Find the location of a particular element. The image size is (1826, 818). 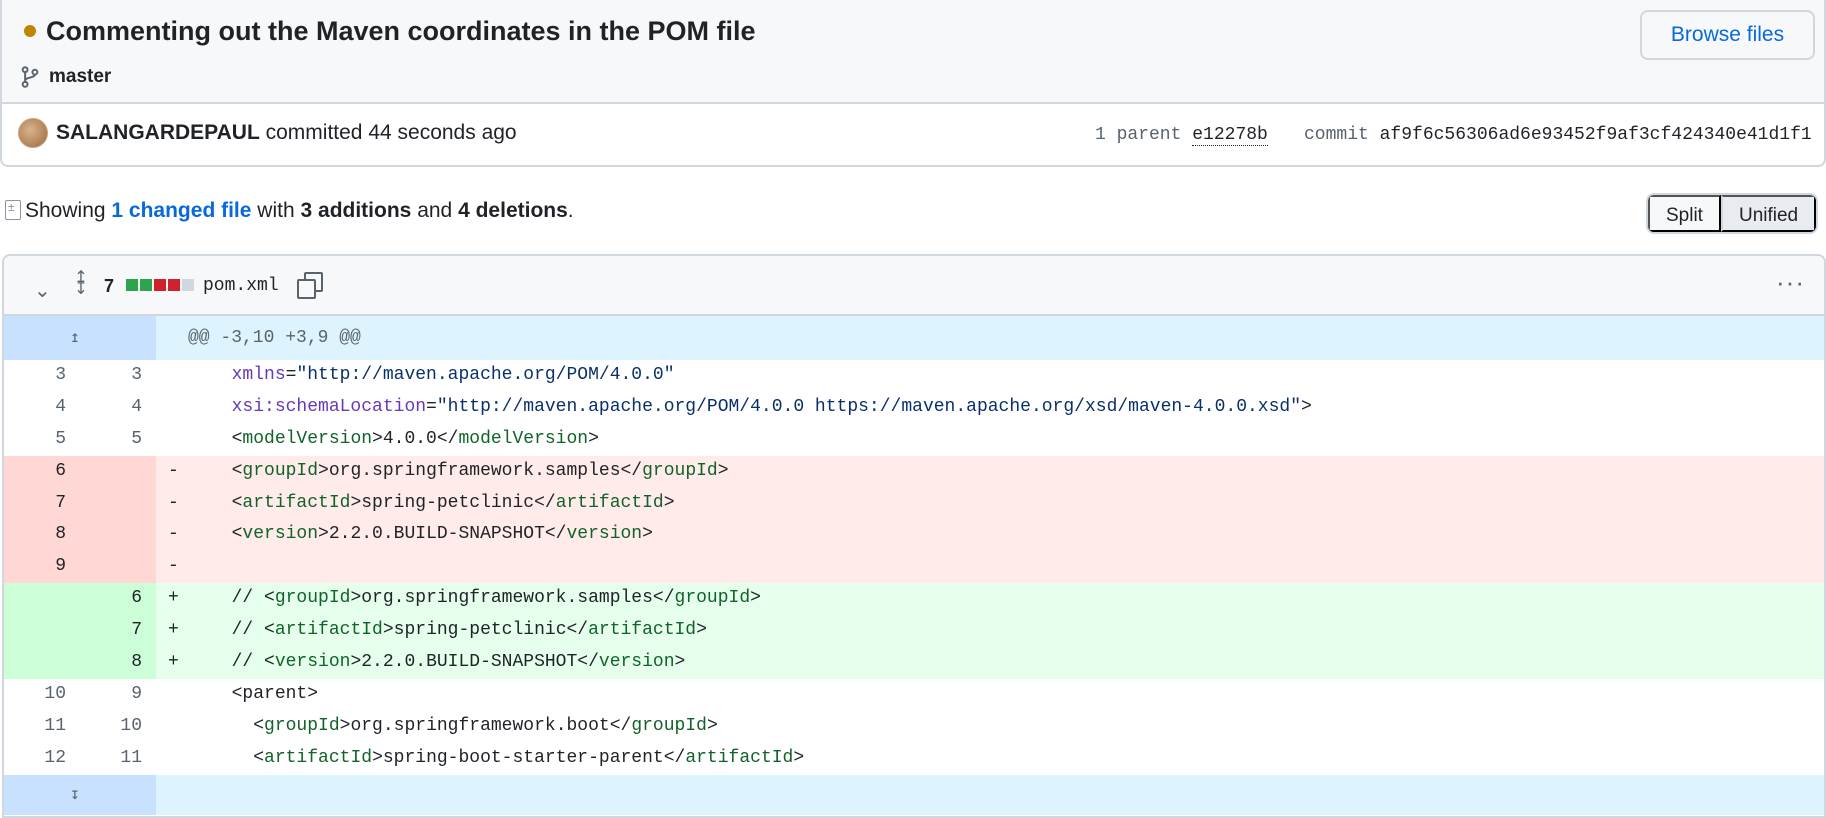

new-line-number: 9 is located at coordinates (108, 695).